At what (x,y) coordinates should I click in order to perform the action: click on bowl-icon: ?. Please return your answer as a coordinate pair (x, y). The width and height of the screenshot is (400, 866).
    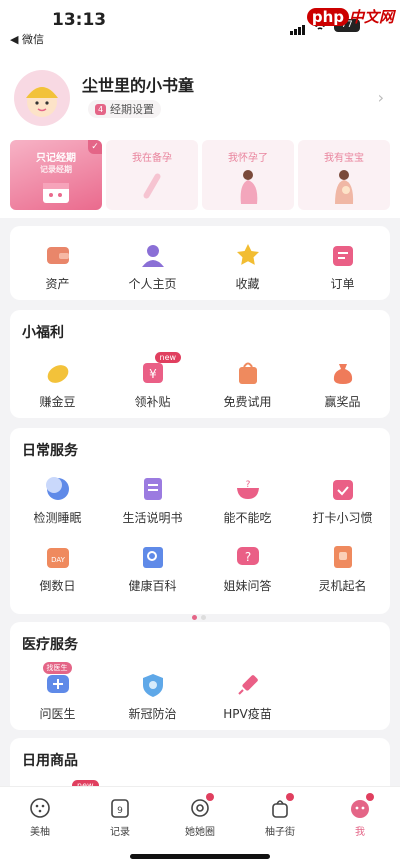
    Looking at the image, I should click on (247, 489).